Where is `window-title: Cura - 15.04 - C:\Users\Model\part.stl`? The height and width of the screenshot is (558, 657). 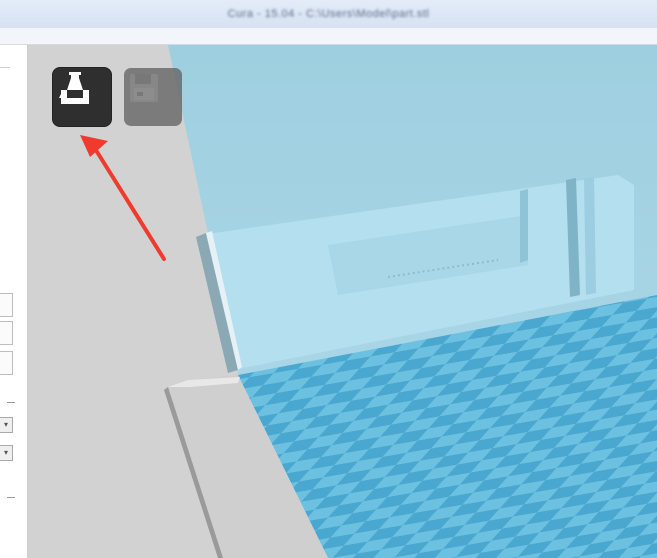
window-title: Cura - 15.04 - C:\Users\Model\part.stl is located at coordinates (328, 14).